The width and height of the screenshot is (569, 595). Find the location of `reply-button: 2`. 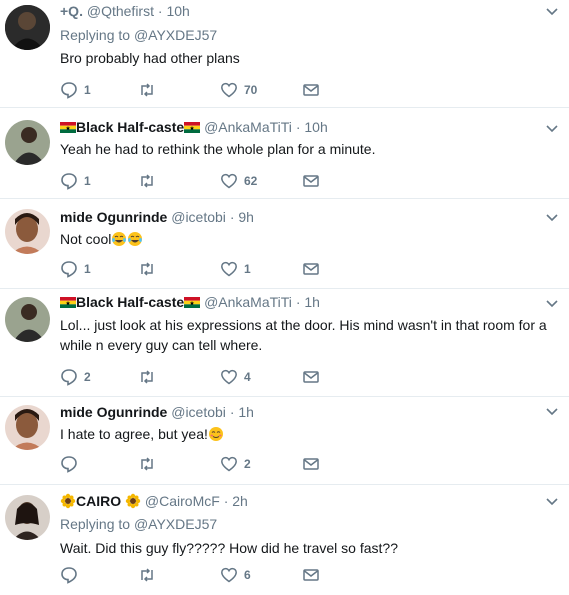

reply-button: 2 is located at coordinates (99, 377).